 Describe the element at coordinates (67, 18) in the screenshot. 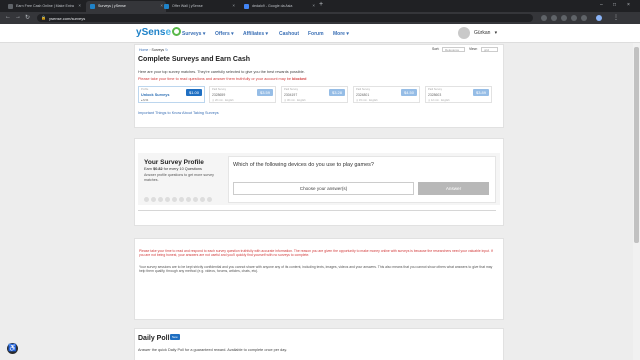

I see `url-text: ysense.com/surveys` at that location.